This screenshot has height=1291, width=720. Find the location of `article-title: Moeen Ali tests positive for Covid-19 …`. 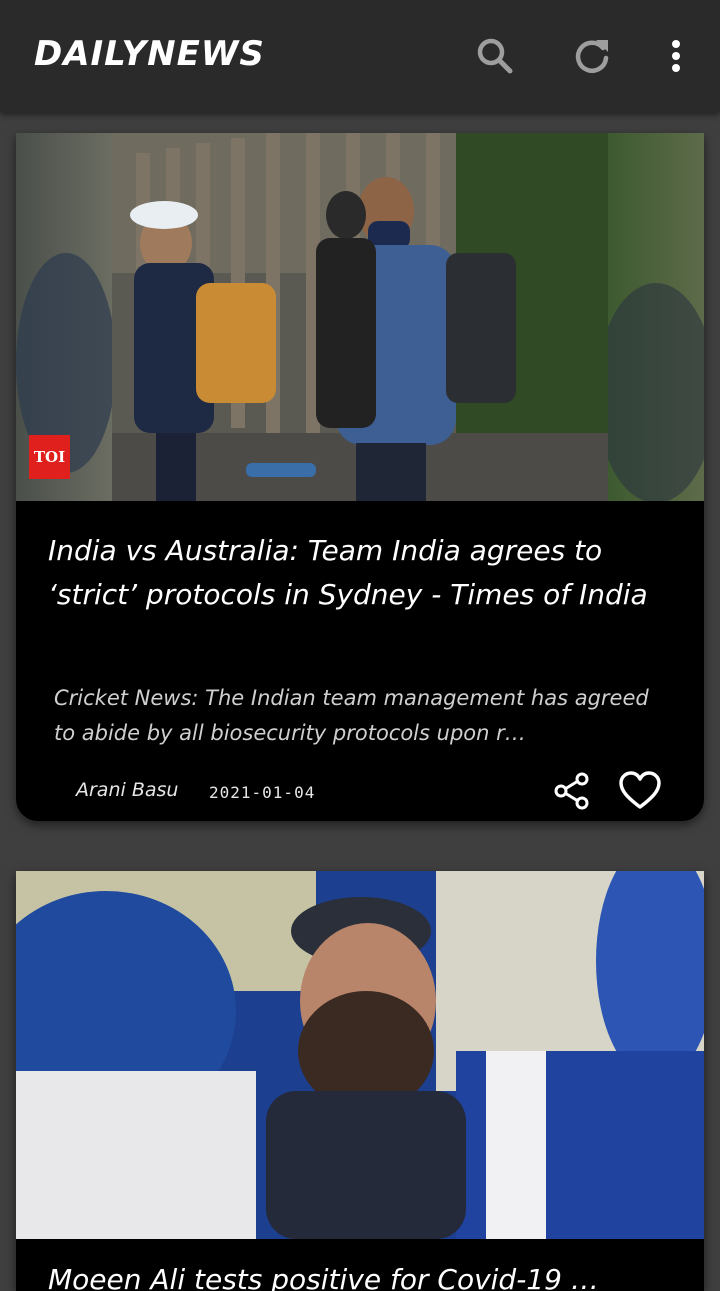

article-title: Moeen Ali tests positive for Covid-19 … is located at coordinates (323, 1277).